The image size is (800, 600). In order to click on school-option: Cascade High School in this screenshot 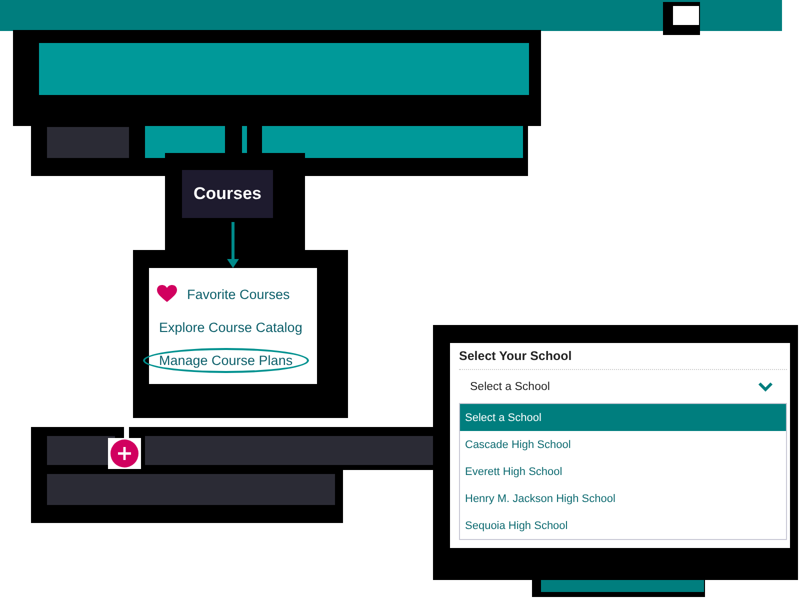, I will do `click(623, 444)`.